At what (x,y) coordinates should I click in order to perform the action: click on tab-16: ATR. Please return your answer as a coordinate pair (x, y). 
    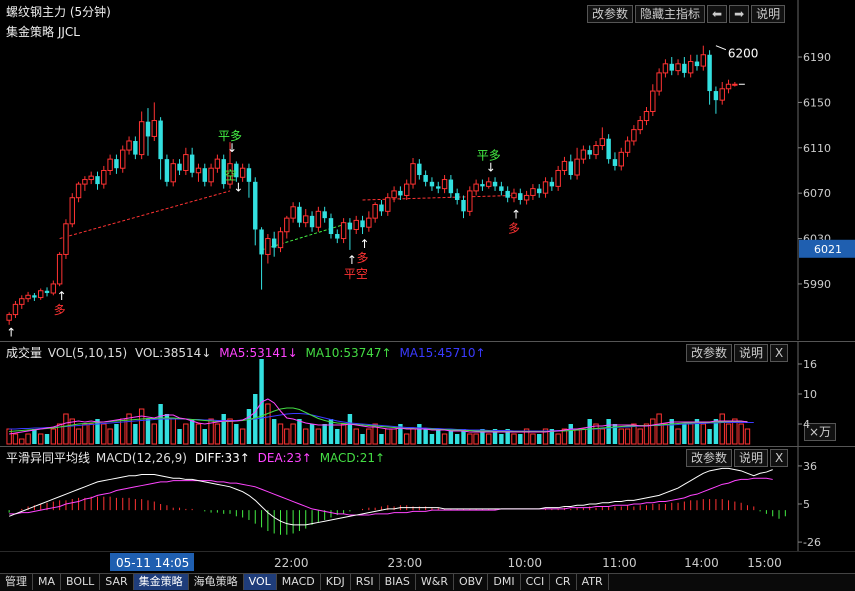
    Looking at the image, I should click on (593, 582).